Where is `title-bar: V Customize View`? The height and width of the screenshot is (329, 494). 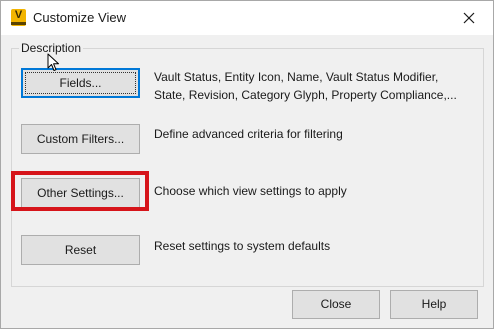
title-bar: V Customize View is located at coordinates (247, 18).